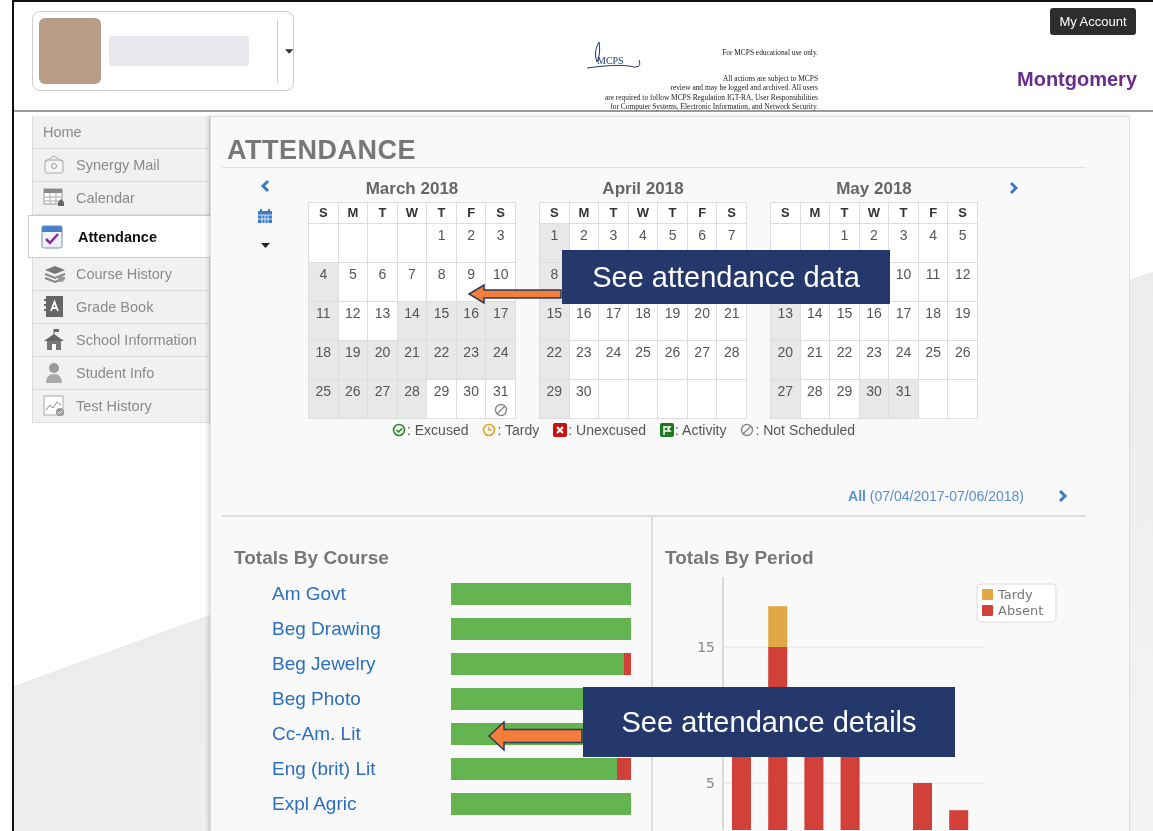 This screenshot has width=1153, height=831. Describe the element at coordinates (518, 430) in the screenshot. I see `legend-label: : Tardy` at that location.